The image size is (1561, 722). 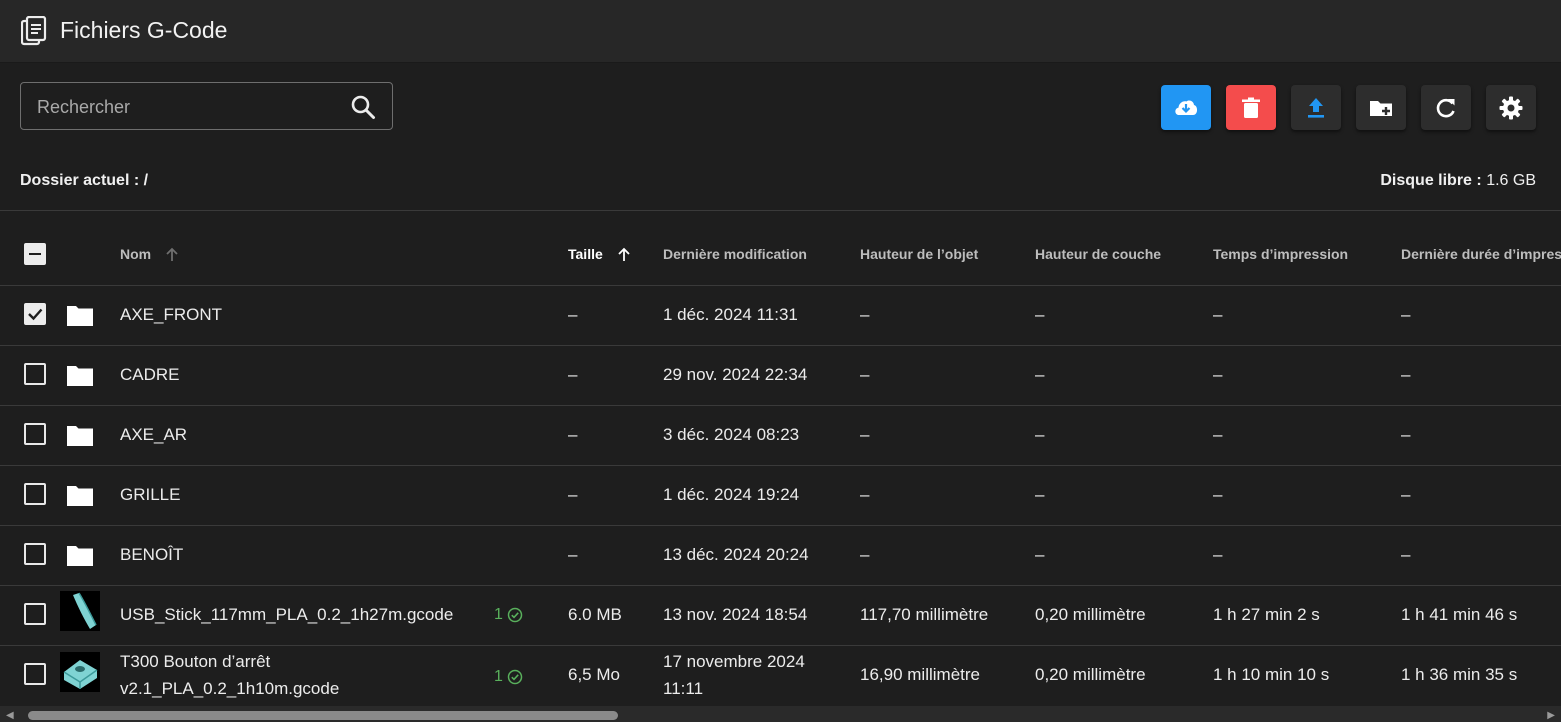 What do you see at coordinates (192, 107) in the screenshot?
I see `search-input` at bounding box center [192, 107].